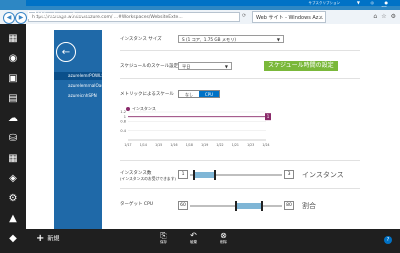  What do you see at coordinates (189, 145) in the screenshot?
I see `x-tick-label: 1/18` at bounding box center [189, 145].